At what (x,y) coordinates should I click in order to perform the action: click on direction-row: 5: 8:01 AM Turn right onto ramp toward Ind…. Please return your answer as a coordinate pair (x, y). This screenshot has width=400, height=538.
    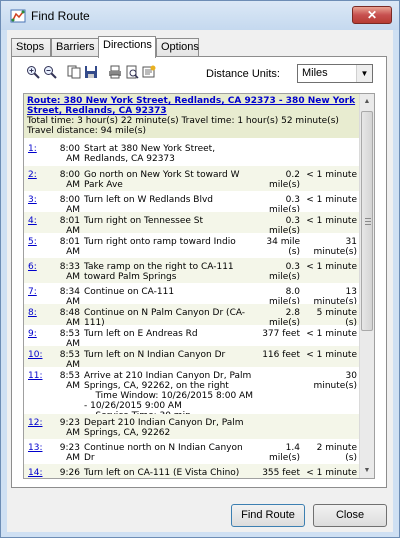
    Looking at the image, I should click on (192, 245).